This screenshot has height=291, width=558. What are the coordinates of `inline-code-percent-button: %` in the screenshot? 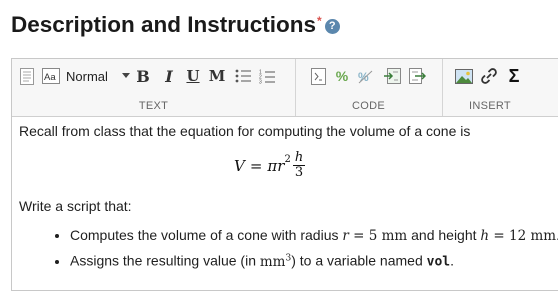 It's located at (342, 76).